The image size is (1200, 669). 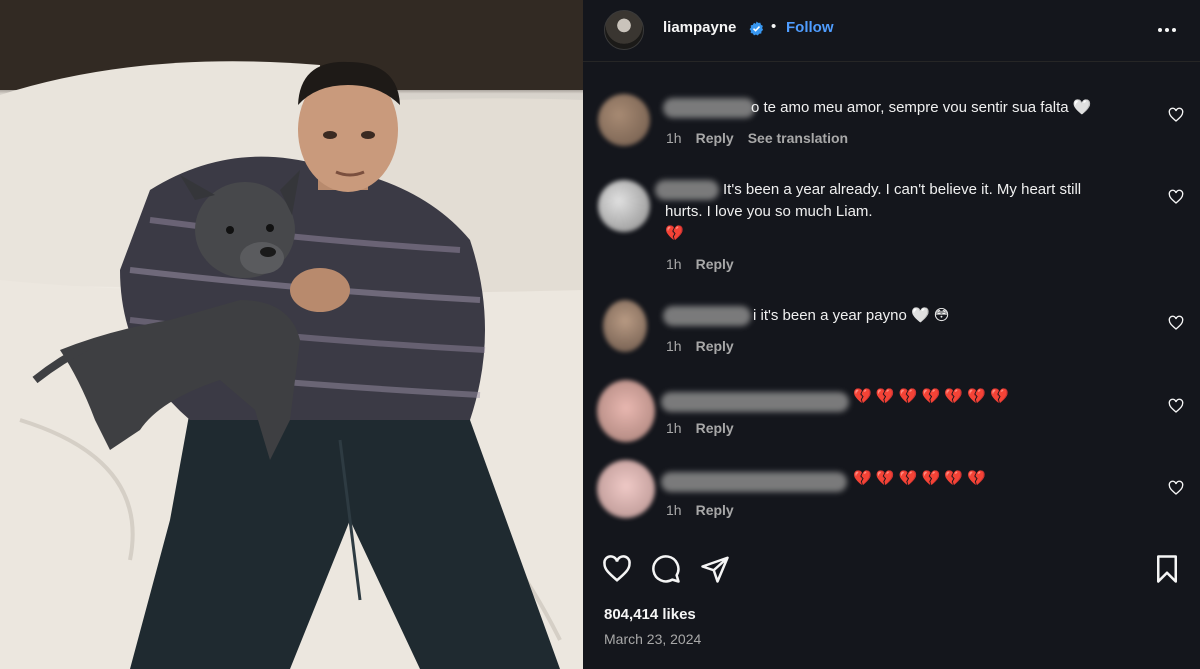 I want to click on comment-meta: 1h Reply See translation, so click(x=757, y=138).